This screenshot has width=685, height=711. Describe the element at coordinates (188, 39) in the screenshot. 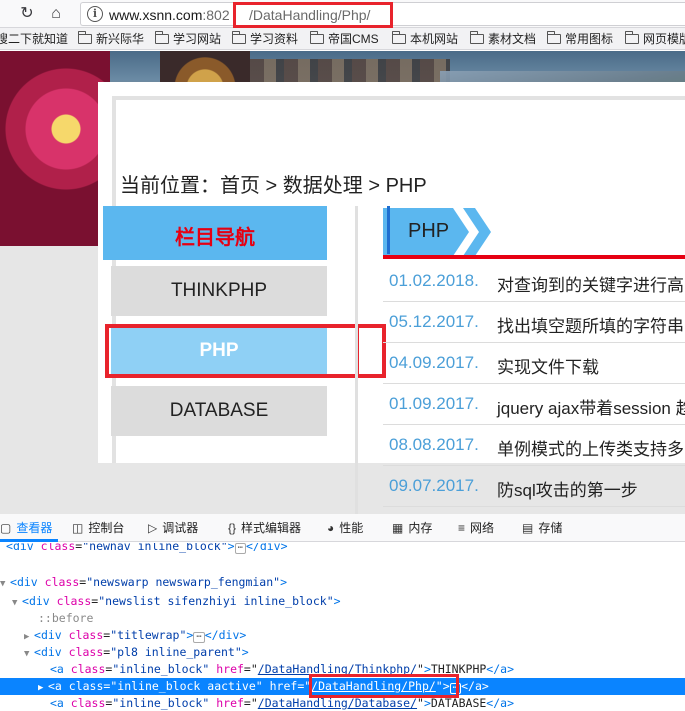

I see `bookmark-folder: 学习网站` at that location.